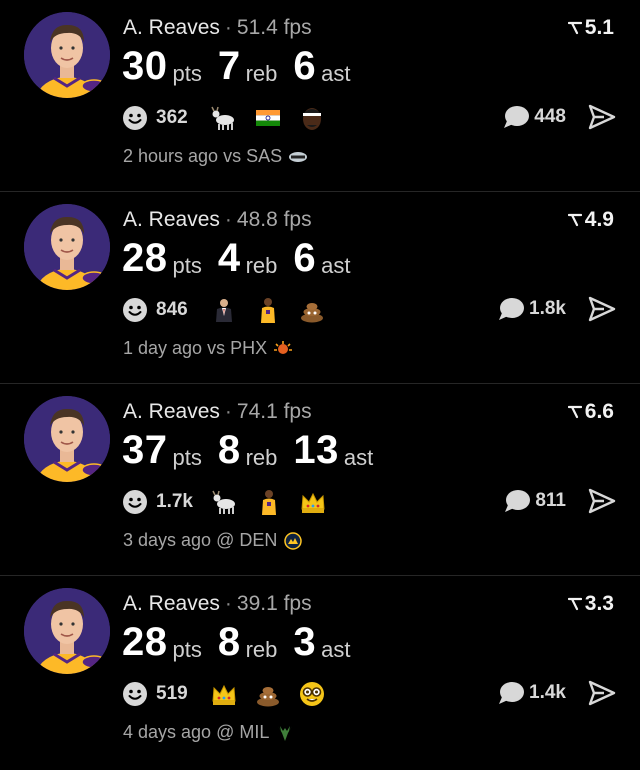 This screenshot has height=770, width=640. I want to click on comment-row: 1.8k, so click(556, 309).